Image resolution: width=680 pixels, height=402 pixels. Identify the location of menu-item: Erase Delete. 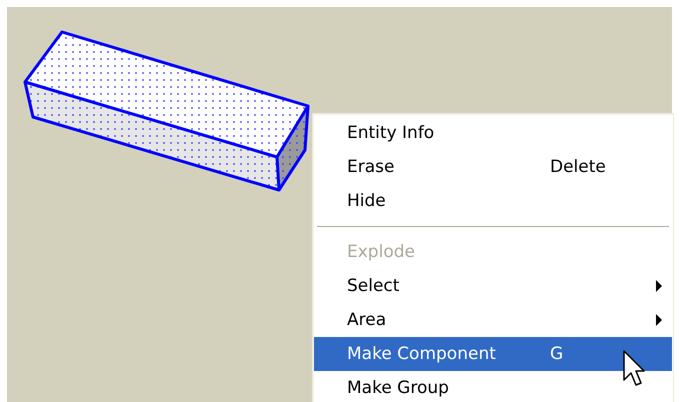
(493, 167).